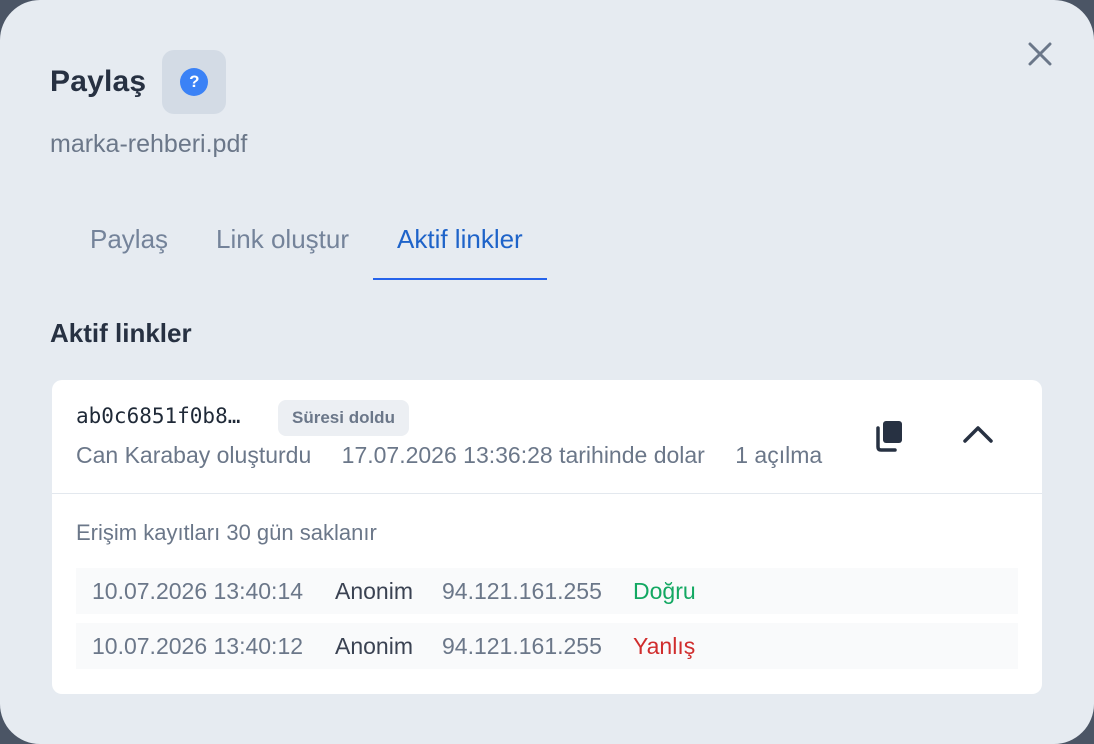  I want to click on chevron-up-icon, so click(978, 434).